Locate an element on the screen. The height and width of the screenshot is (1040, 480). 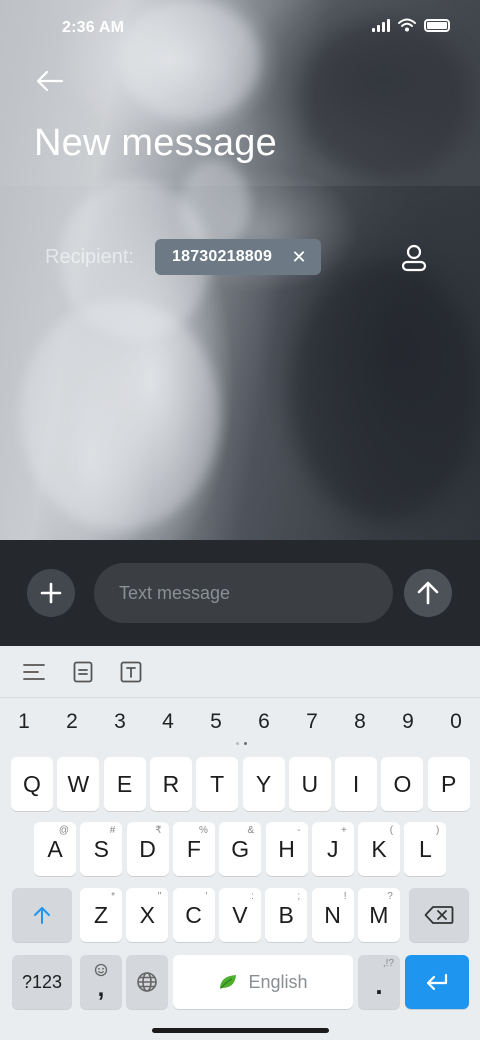
key-hint: & is located at coordinates (251, 830).